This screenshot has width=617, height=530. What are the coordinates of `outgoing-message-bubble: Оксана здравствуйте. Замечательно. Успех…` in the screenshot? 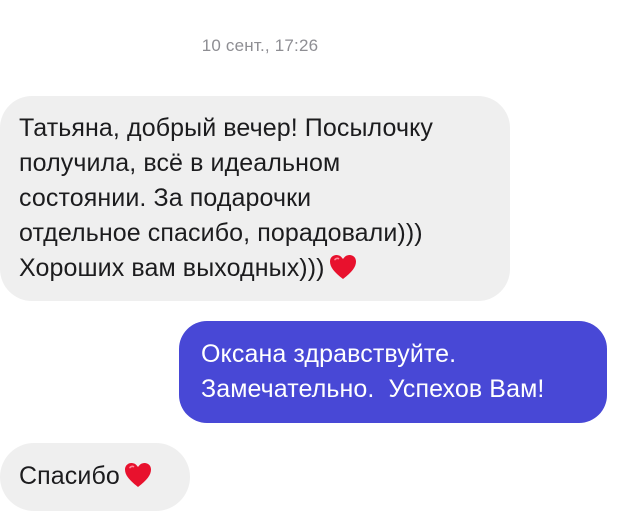 It's located at (393, 372).